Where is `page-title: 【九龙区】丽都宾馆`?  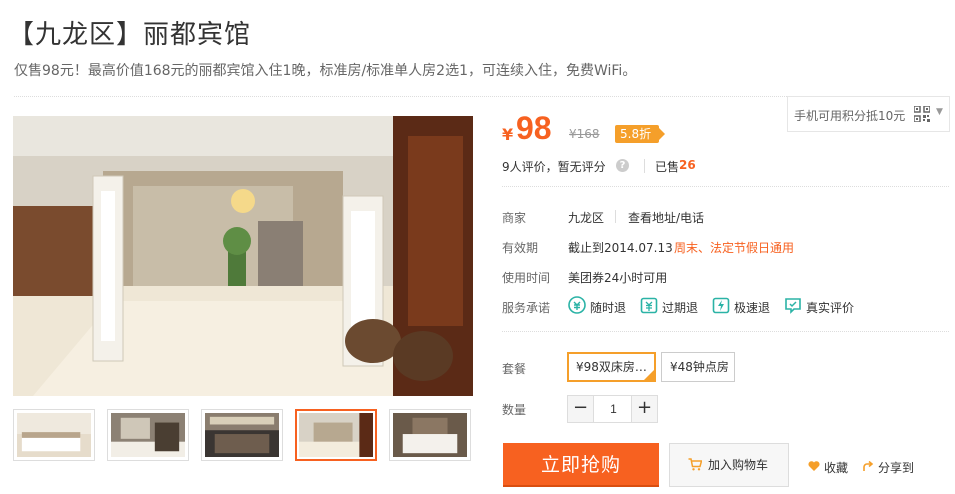
page-title: 【九龙区】丽都宾馆 is located at coordinates (130, 35).